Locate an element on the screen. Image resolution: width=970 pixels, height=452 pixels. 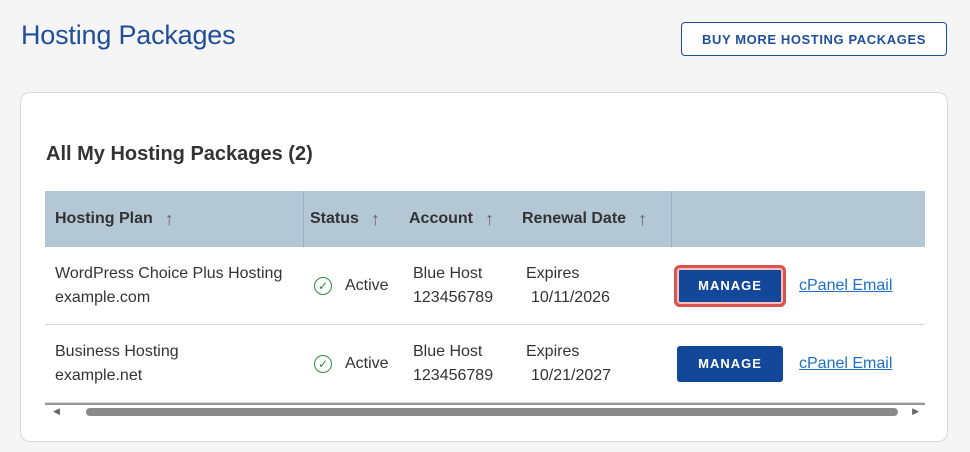
scrollbar-thumb is located at coordinates (492, 412).